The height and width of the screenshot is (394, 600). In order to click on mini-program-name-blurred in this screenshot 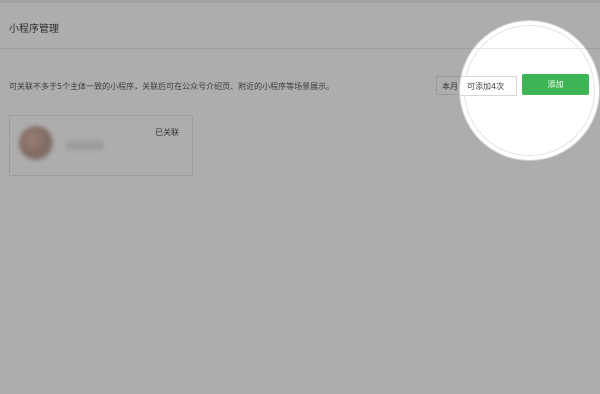, I will do `click(85, 145)`.